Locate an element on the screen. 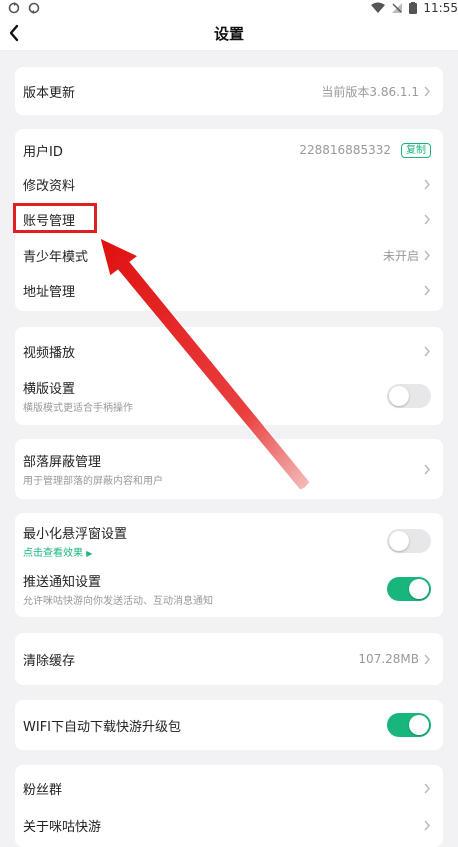 The image size is (458, 847). about-row: 关于咪咕快游 is located at coordinates (229, 825).